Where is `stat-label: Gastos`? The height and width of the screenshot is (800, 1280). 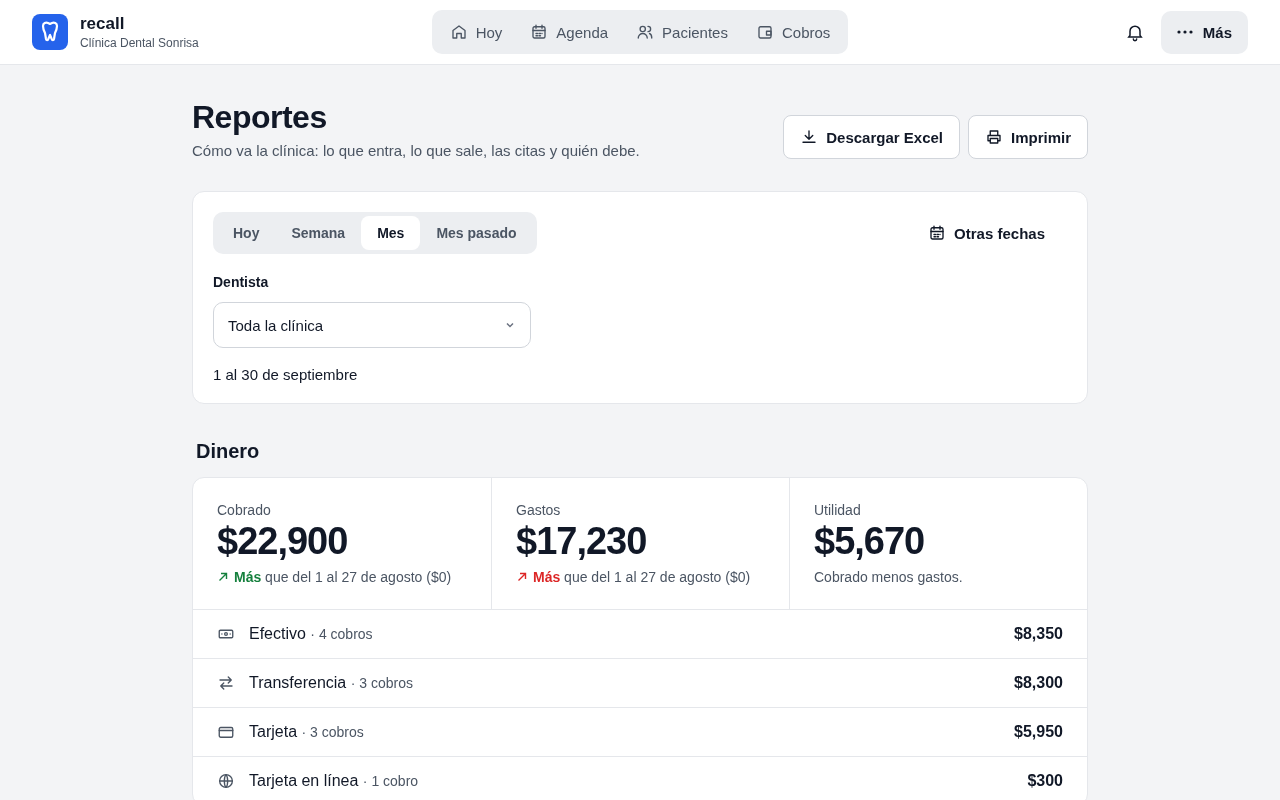
stat-label: Gastos is located at coordinates (539, 510).